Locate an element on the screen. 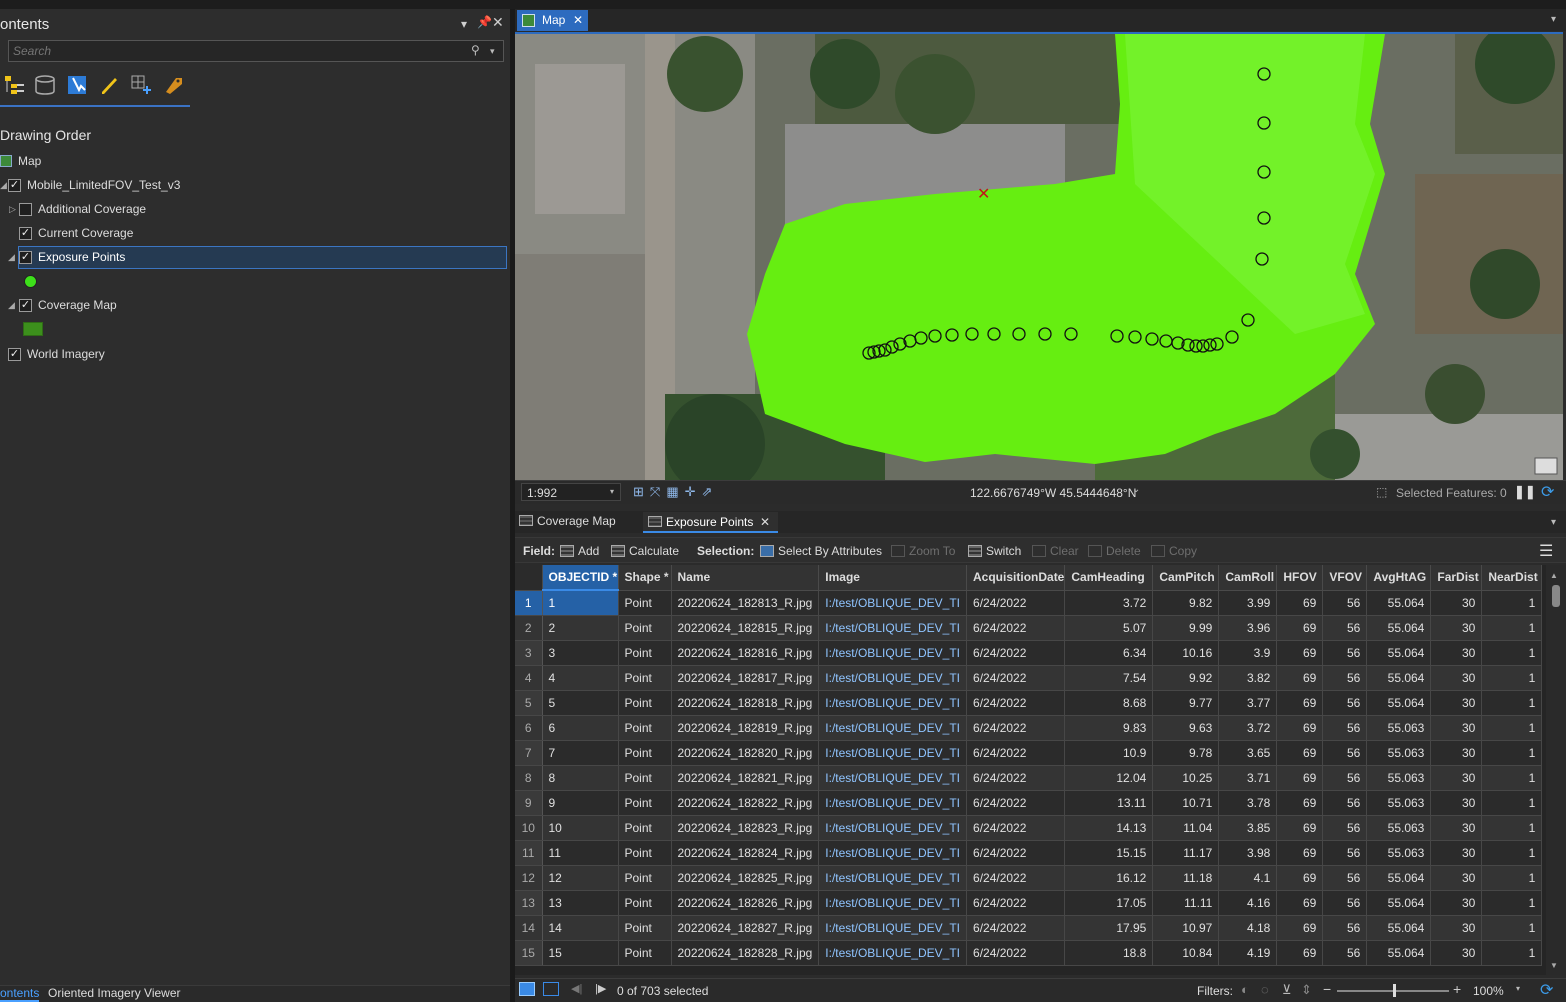 This screenshot has width=1566, height=1002. row-header-corner is located at coordinates (529, 578).